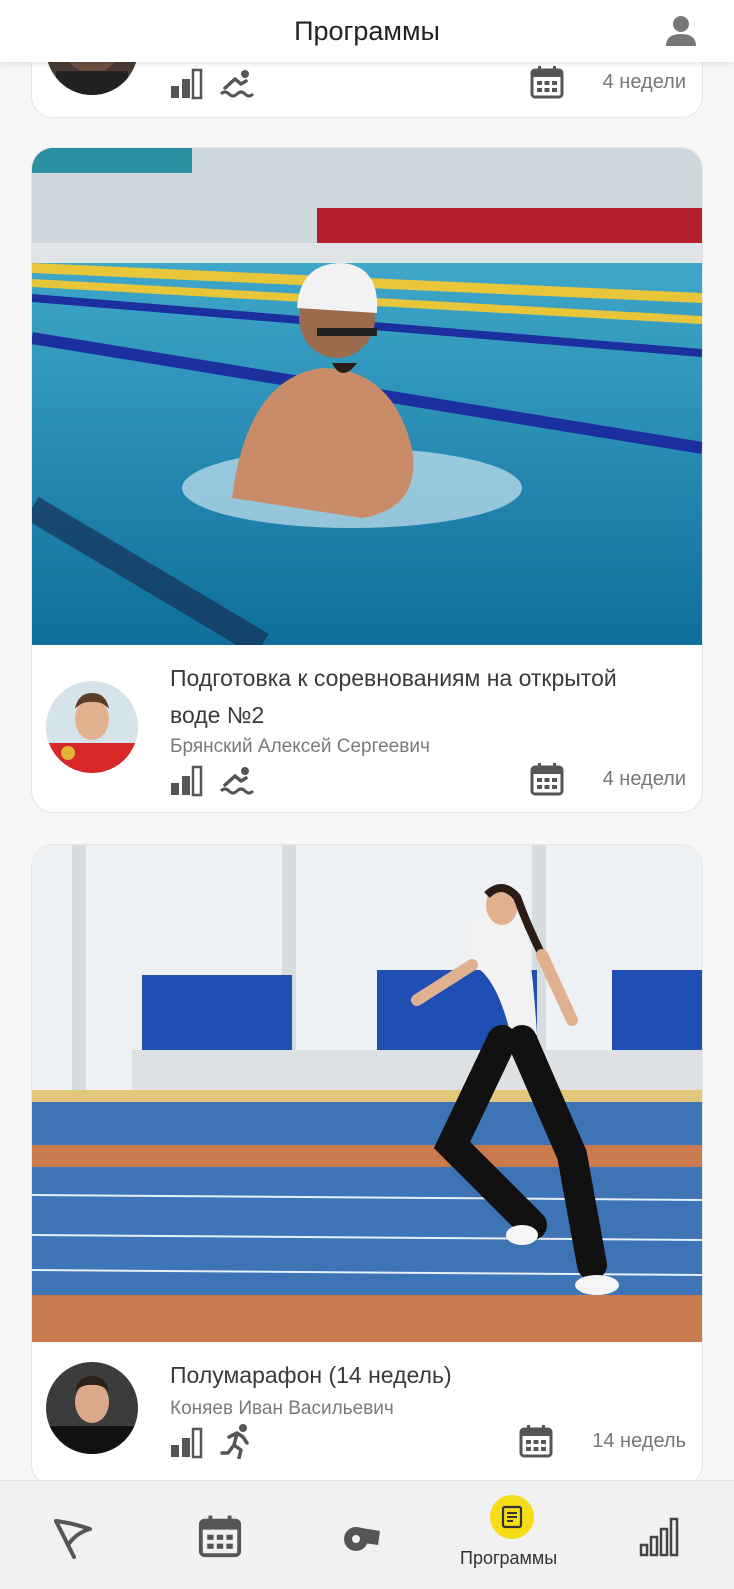 The width and height of the screenshot is (734, 1589). I want to click on bottom-nav: Программы, so click(367, 1534).